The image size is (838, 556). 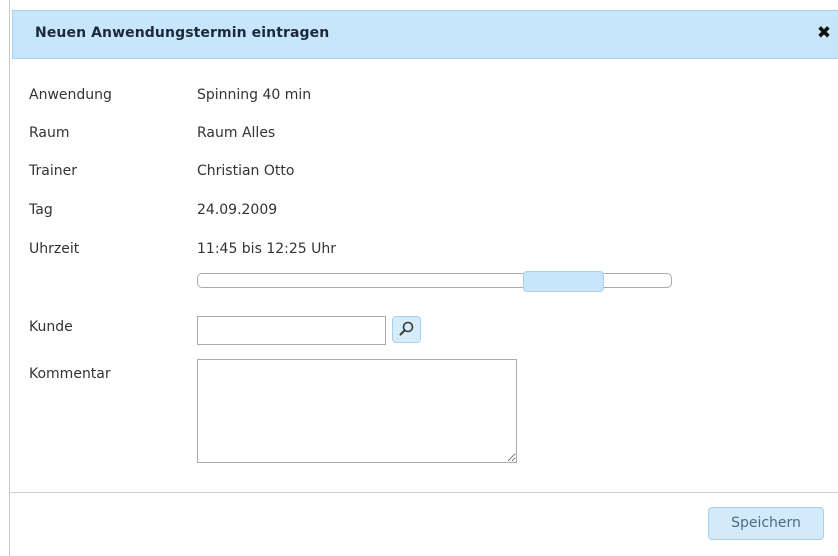 I want to click on raum-label: Raum, so click(x=49, y=133).